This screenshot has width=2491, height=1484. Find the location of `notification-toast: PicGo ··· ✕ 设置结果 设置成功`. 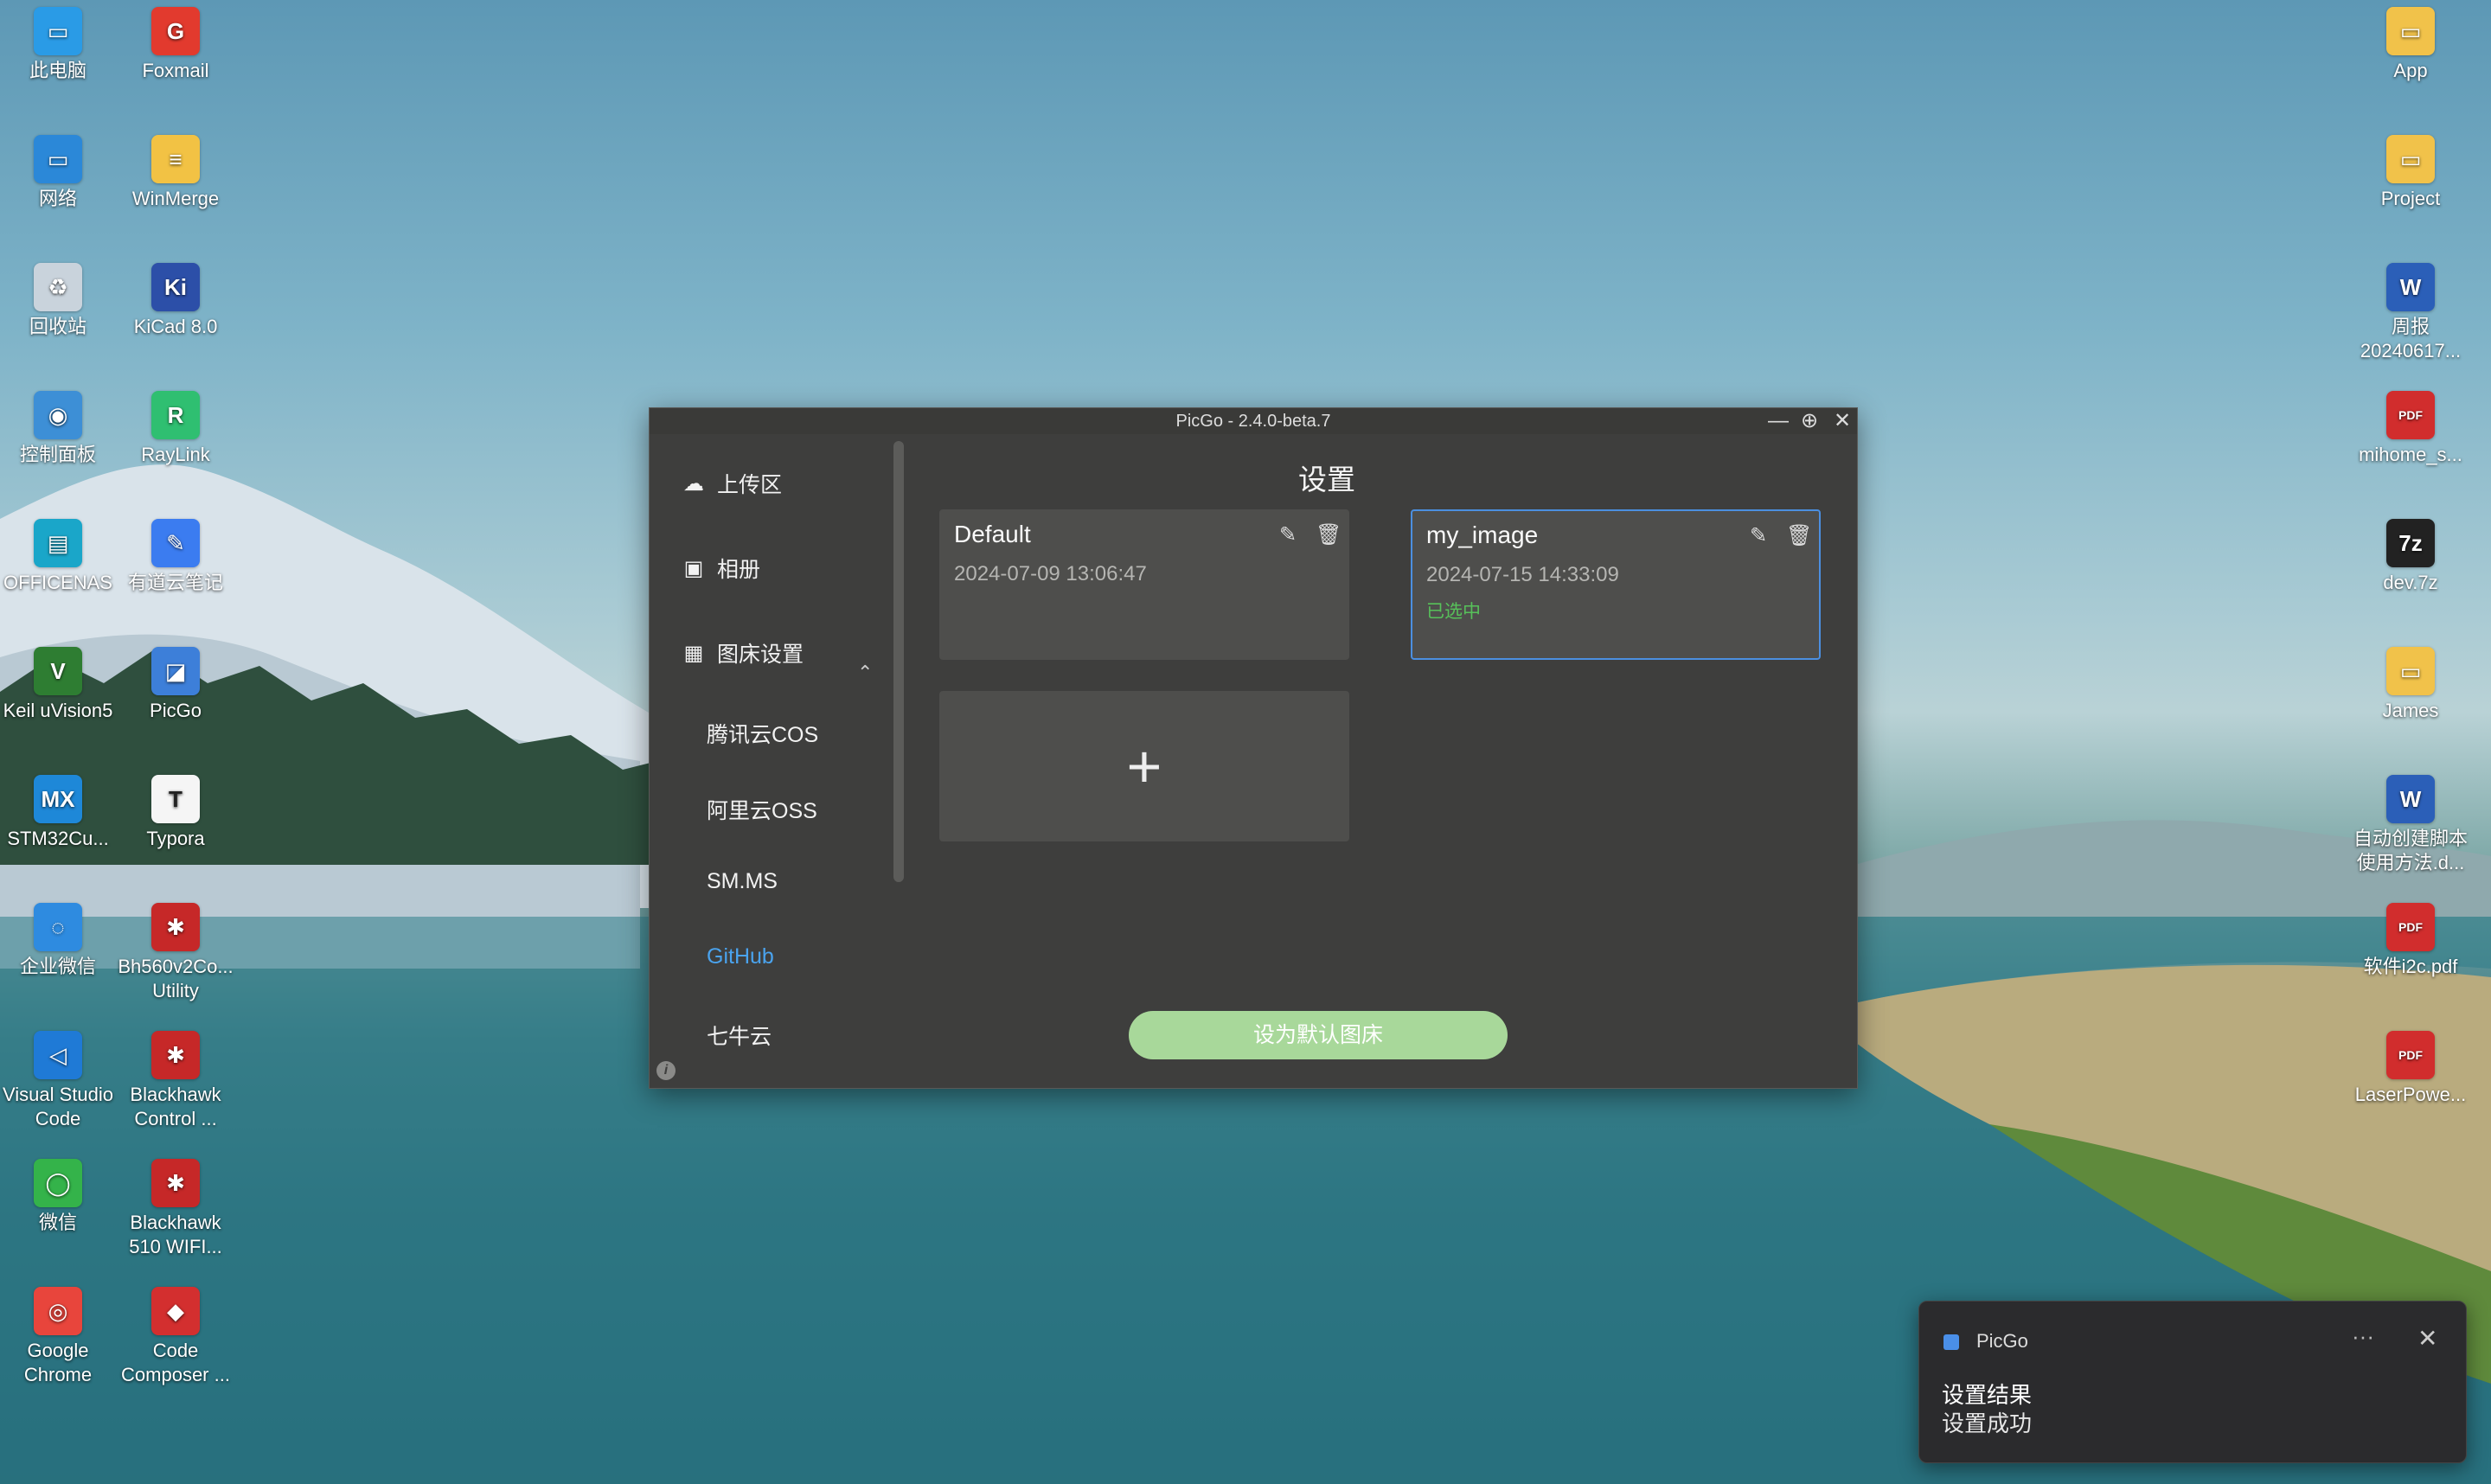

notification-toast: PicGo ··· ✕ 设置结果 设置成功 is located at coordinates (2192, 1382).